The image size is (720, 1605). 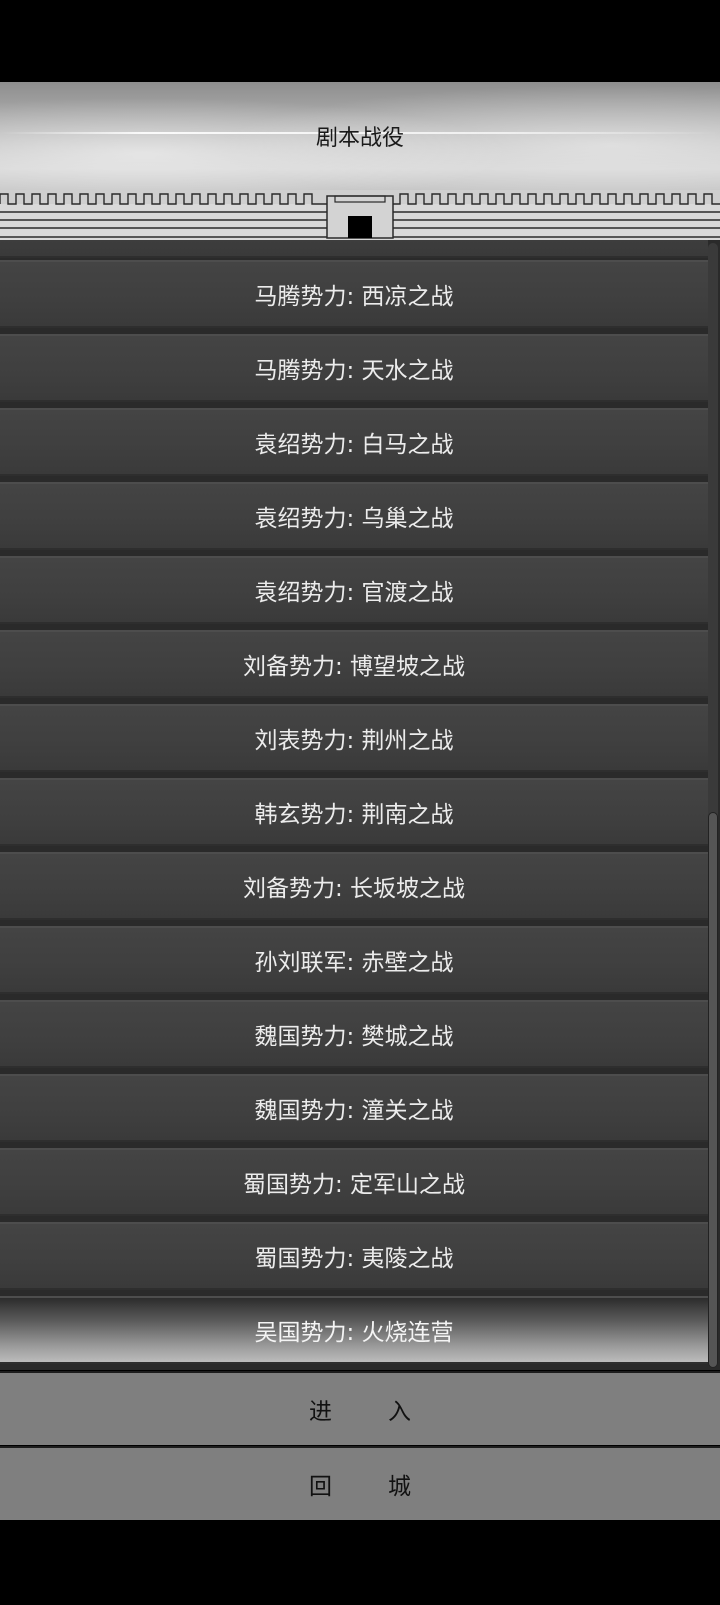 What do you see at coordinates (354, 445) in the screenshot?
I see `list-item-label: 袁绍势力: 白马之战` at bounding box center [354, 445].